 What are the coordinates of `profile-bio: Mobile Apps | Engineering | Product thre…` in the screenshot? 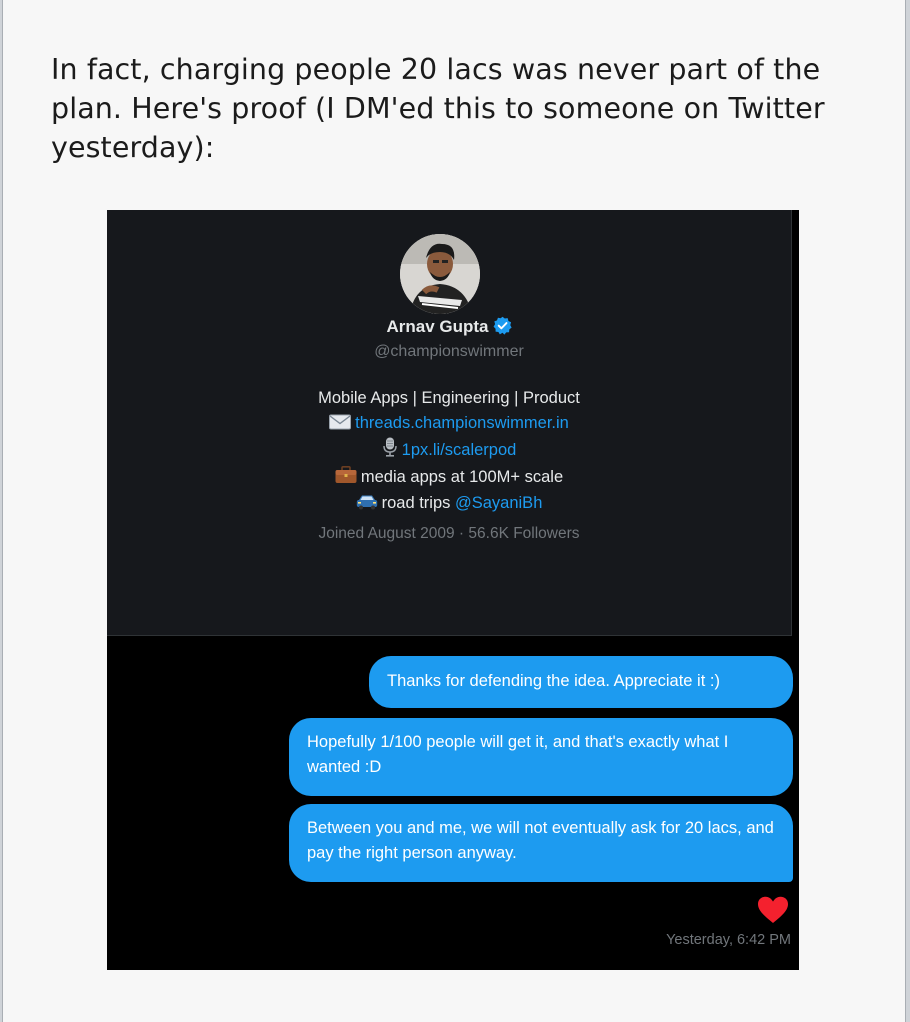 It's located at (449, 452).